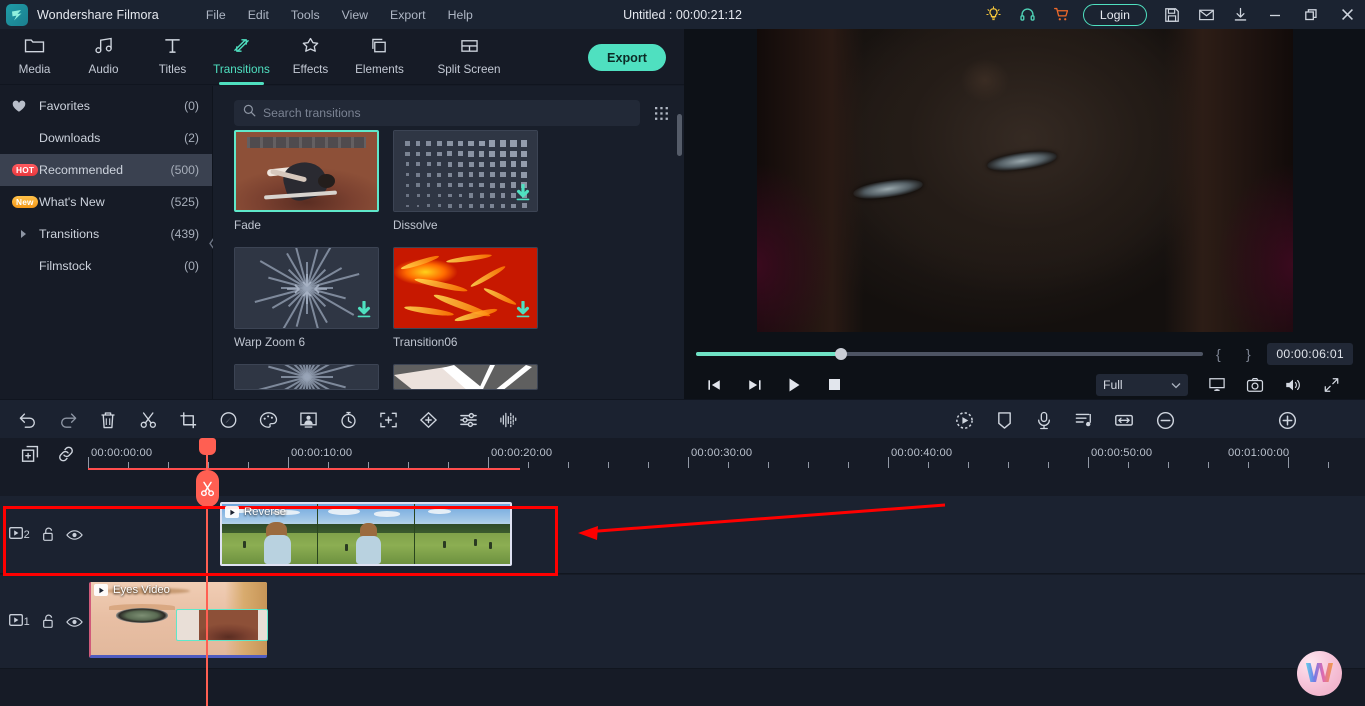 The height and width of the screenshot is (706, 1365). I want to click on crop-icon, so click(188, 420).